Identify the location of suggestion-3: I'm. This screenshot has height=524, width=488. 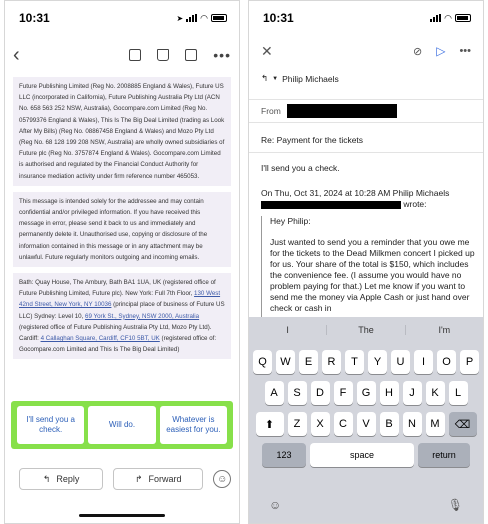
(444, 330).